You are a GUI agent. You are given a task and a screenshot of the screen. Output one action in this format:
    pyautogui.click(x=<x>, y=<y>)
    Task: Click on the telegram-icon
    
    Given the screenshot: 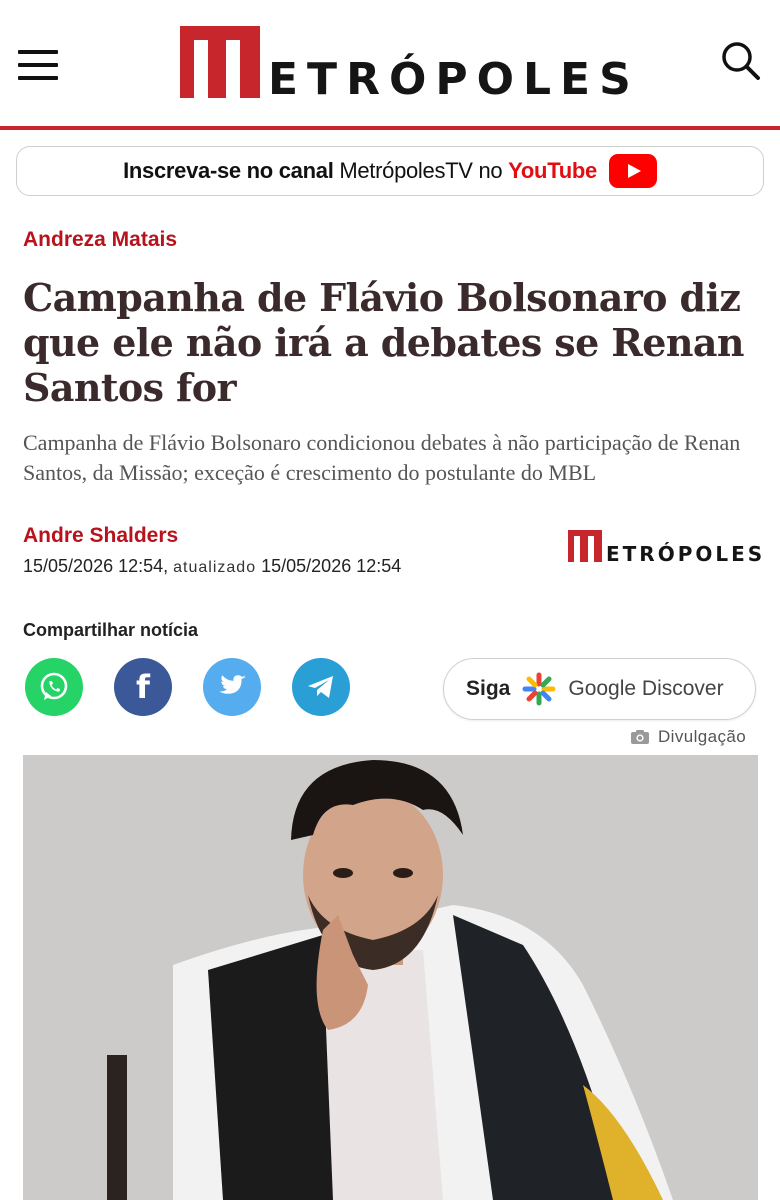 What is the action you would take?
    pyautogui.click(x=320, y=687)
    